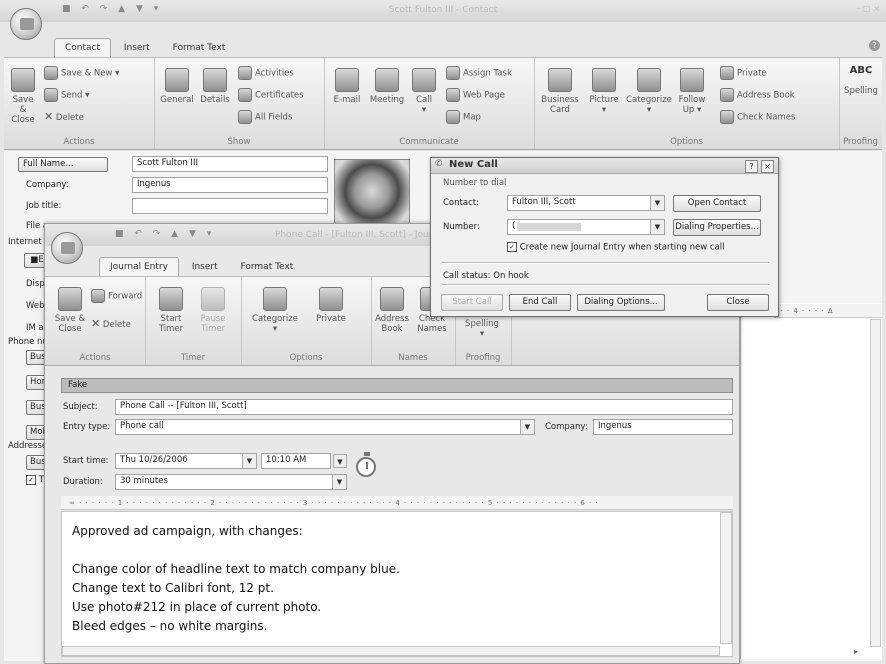  What do you see at coordinates (527, 427) in the screenshot?
I see `entry-type-dropdown-icon: ▼` at bounding box center [527, 427].